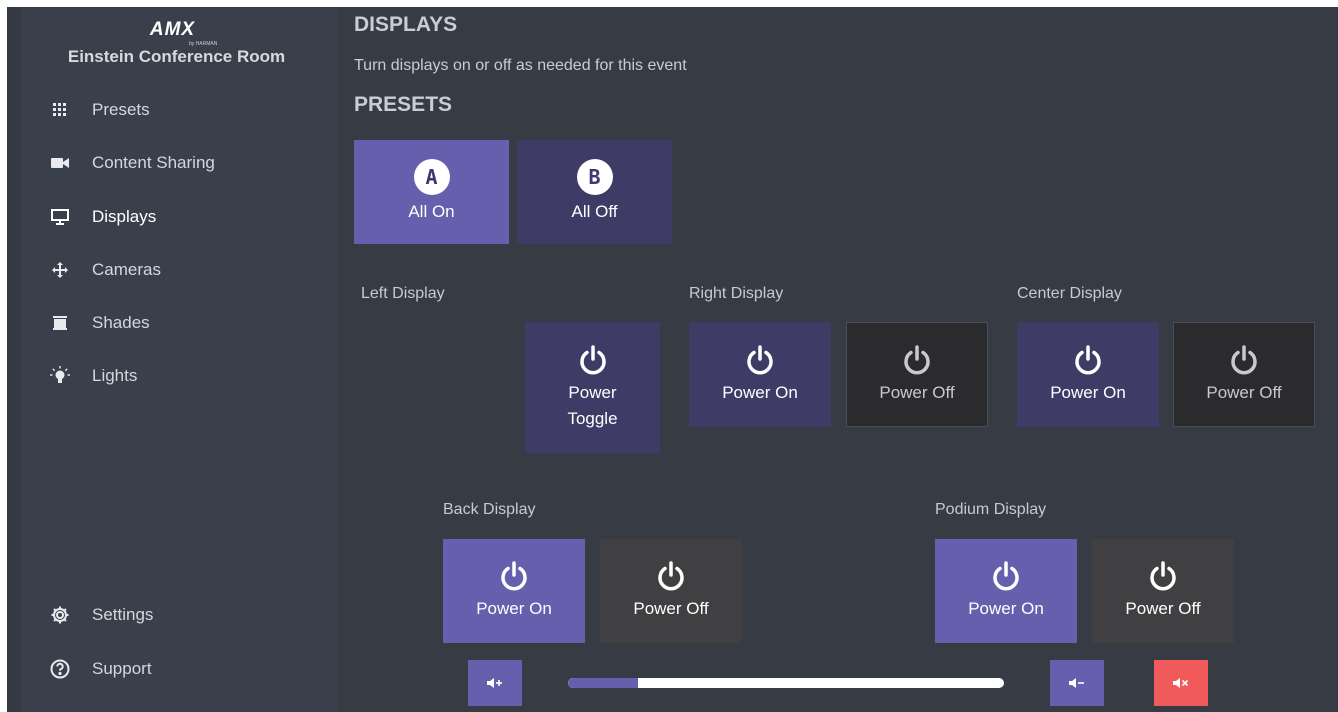  I want to click on sidebar-item-cameras: Cameras, so click(105, 270).